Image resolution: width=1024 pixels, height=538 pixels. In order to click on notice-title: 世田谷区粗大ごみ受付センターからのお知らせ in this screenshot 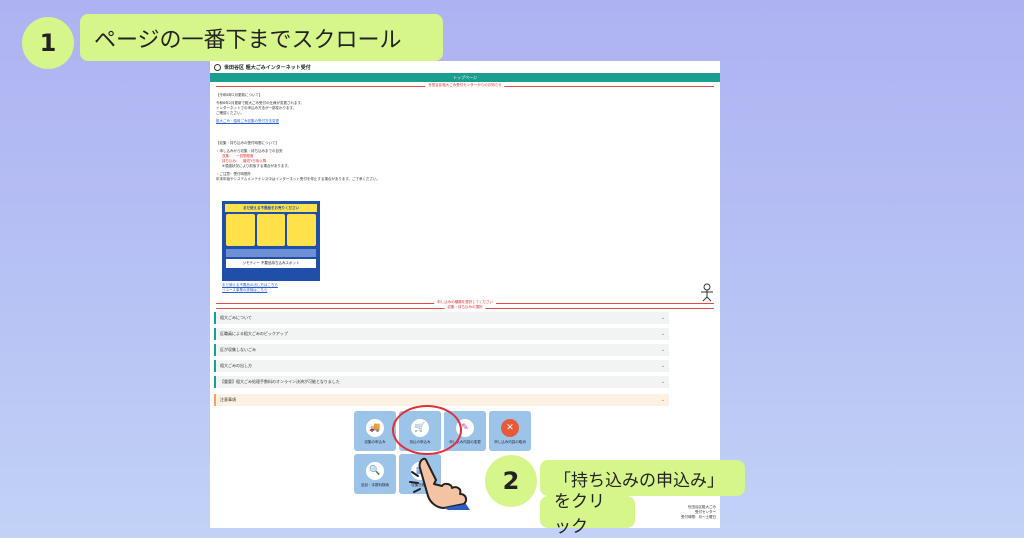, I will do `click(465, 85)`.